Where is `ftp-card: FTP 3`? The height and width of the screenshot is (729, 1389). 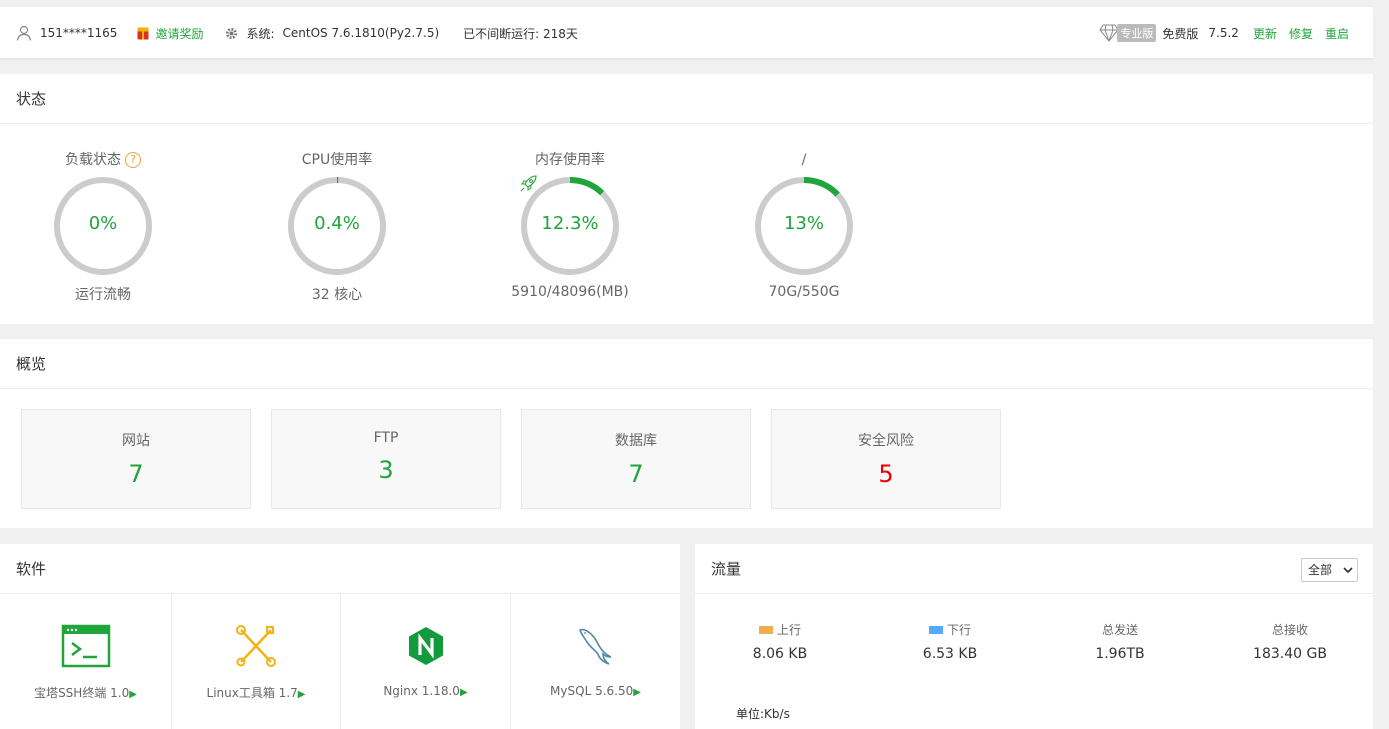
ftp-card: FTP 3 is located at coordinates (386, 459).